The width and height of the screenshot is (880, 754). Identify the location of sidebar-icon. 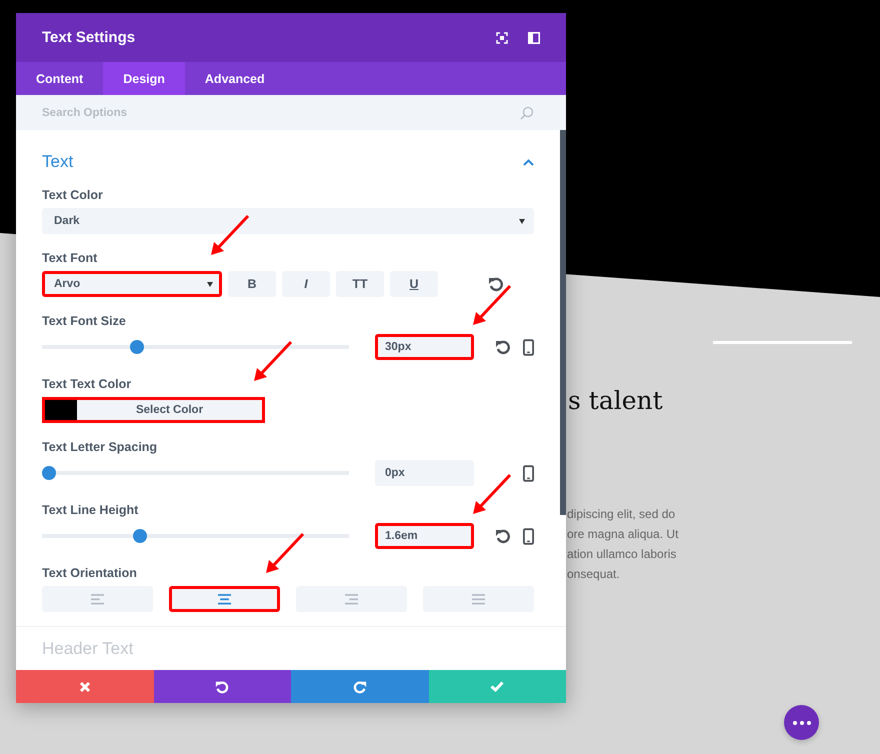
(534, 38).